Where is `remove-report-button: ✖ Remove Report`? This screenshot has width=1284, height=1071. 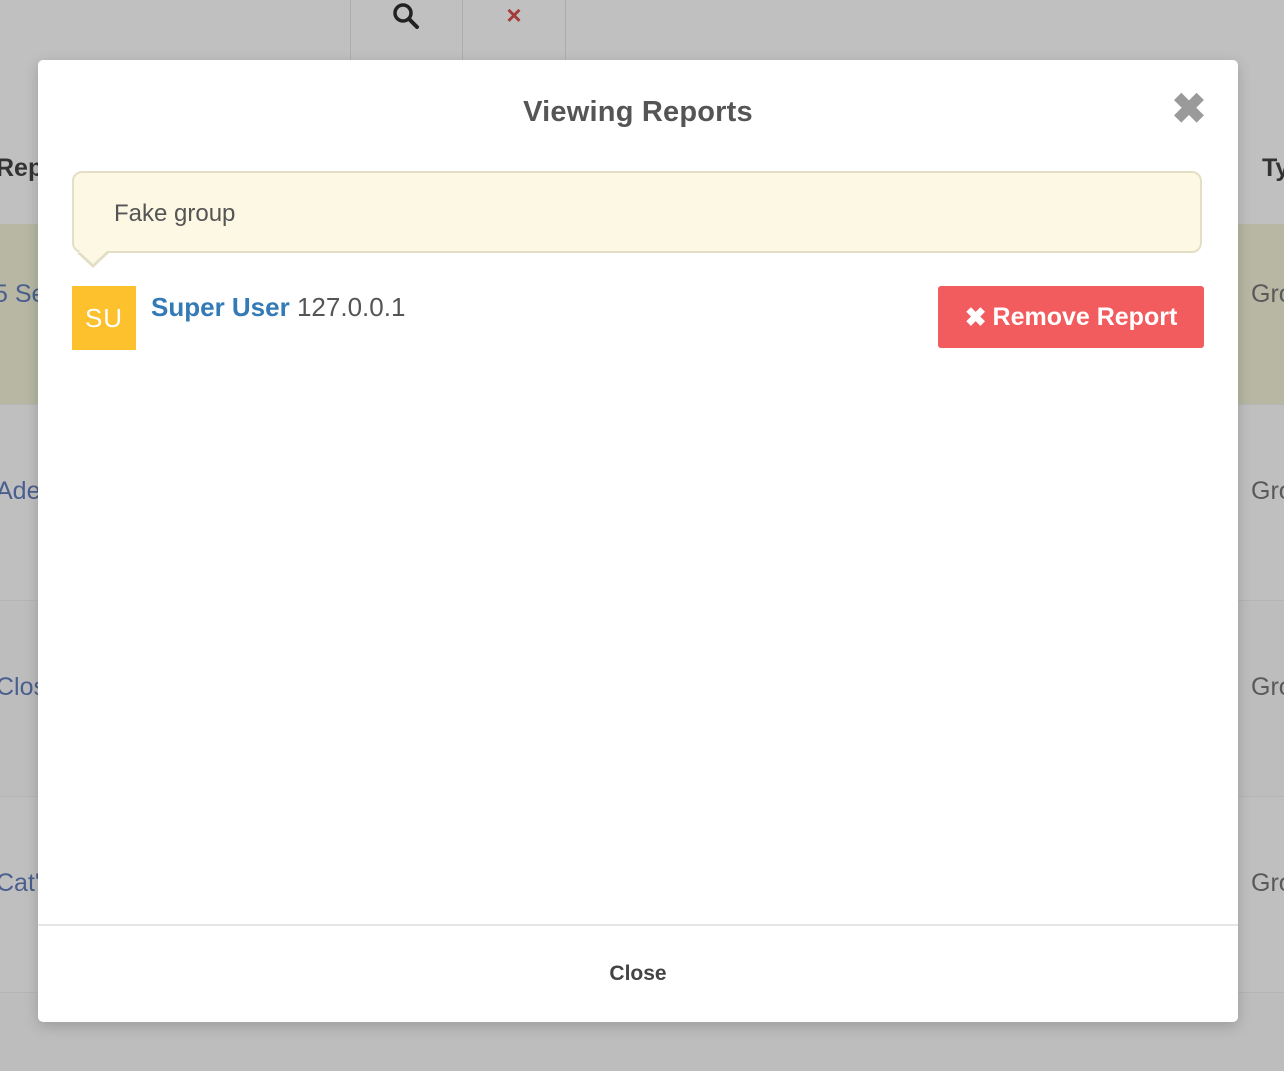
remove-report-button: ✖ Remove Report is located at coordinates (1071, 317).